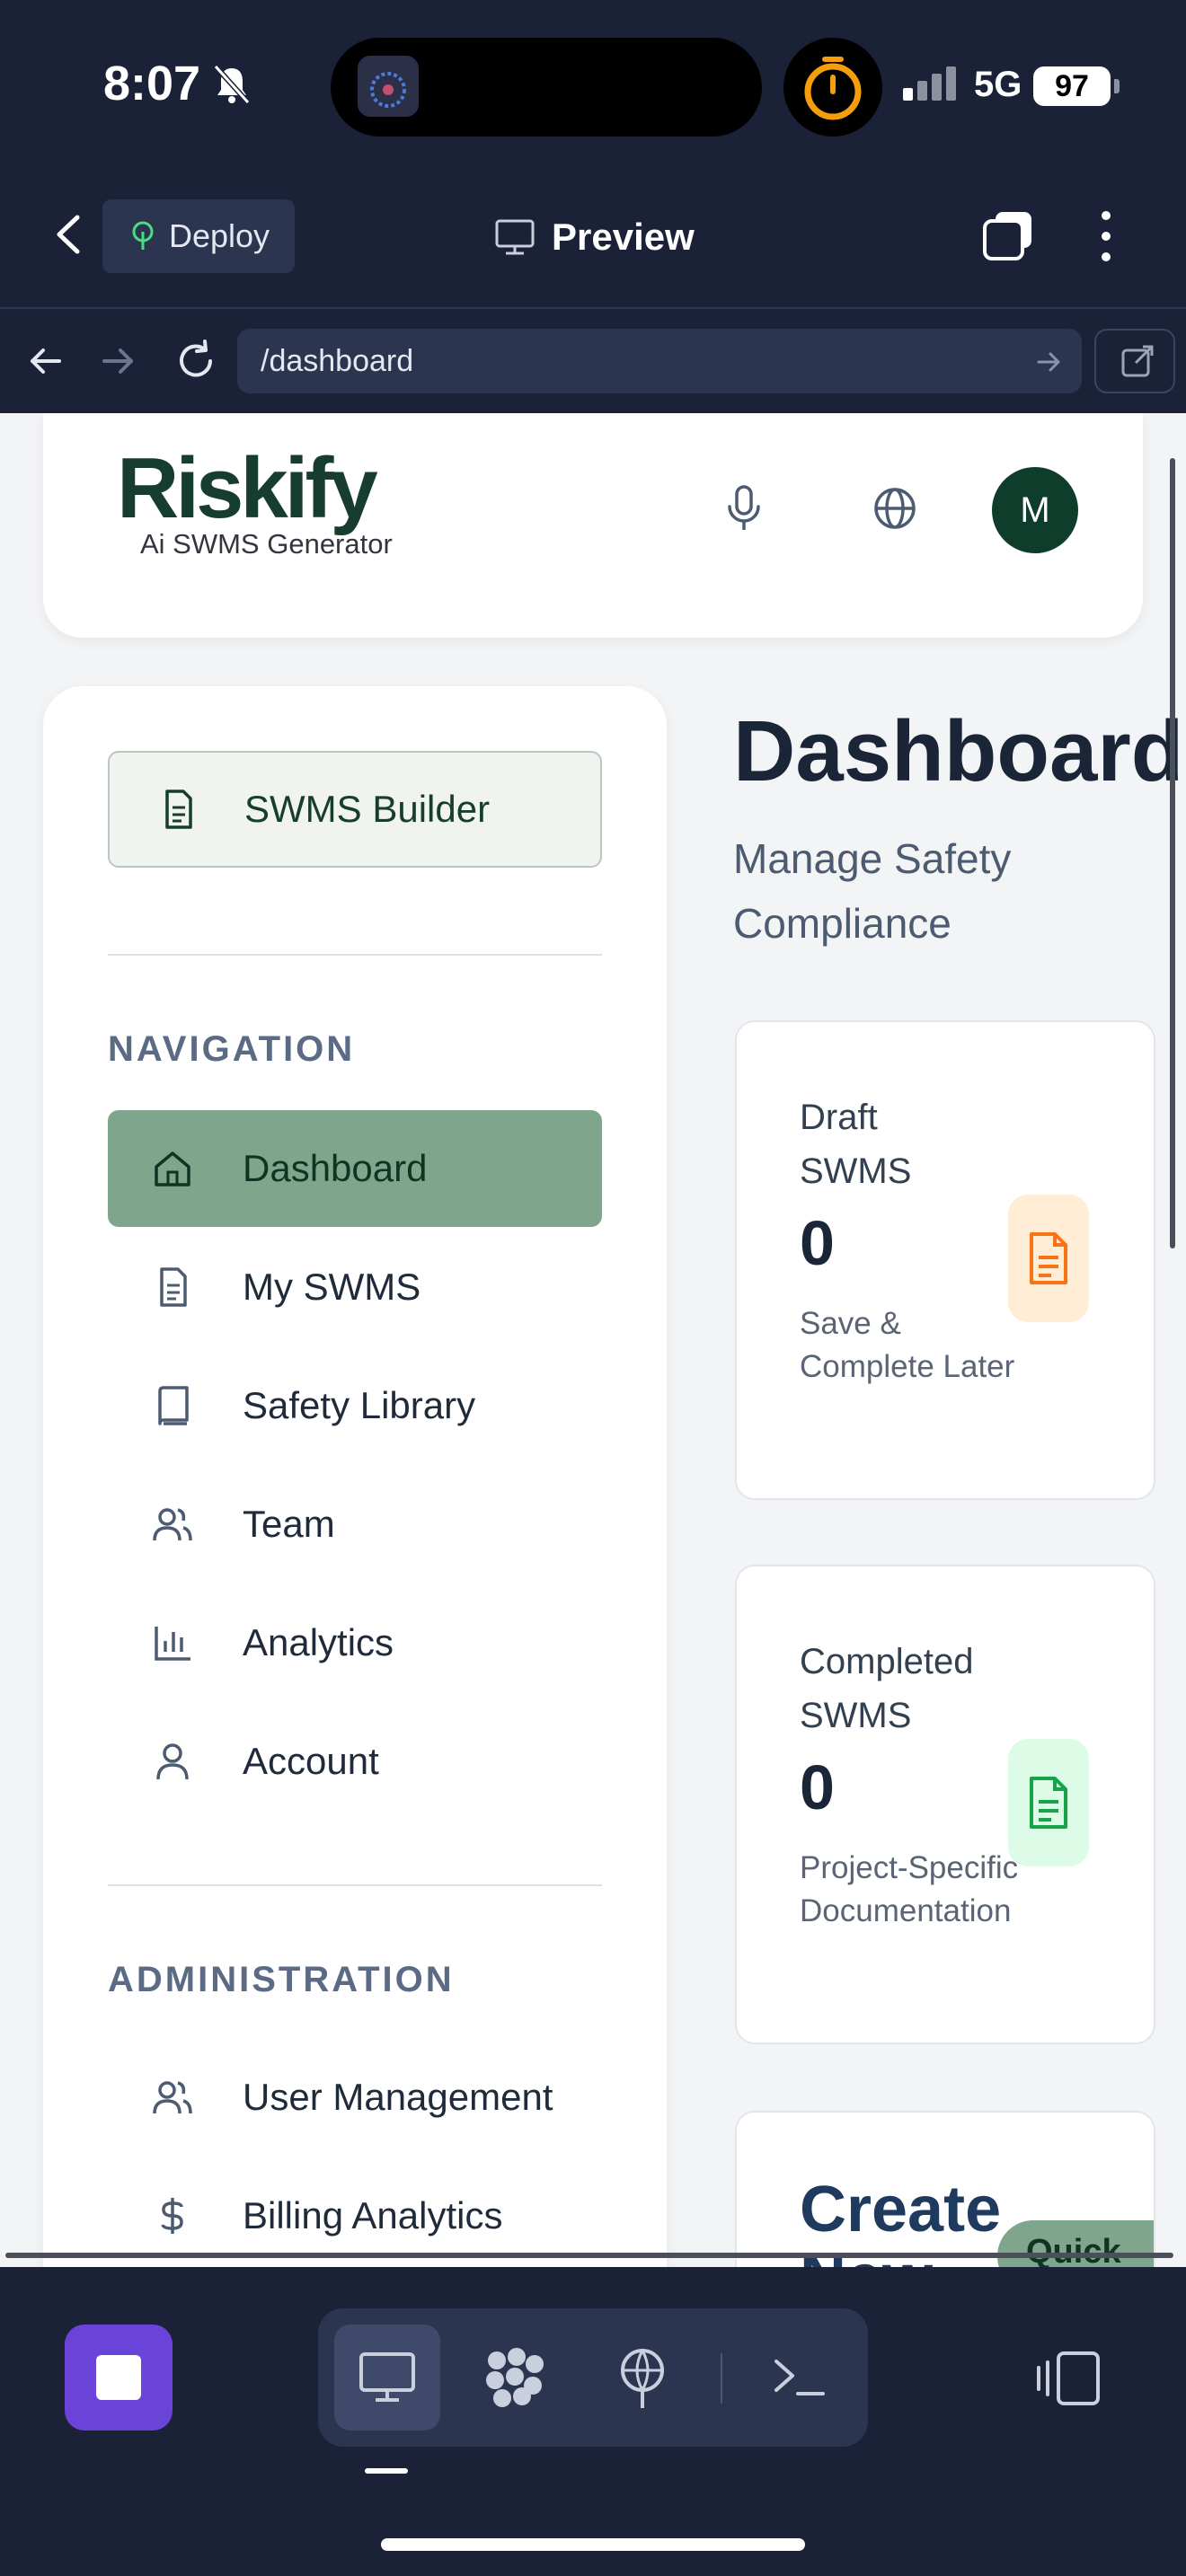 The image size is (1186, 2576). What do you see at coordinates (219, 235) in the screenshot?
I see `deploy-label: Deploy` at bounding box center [219, 235].